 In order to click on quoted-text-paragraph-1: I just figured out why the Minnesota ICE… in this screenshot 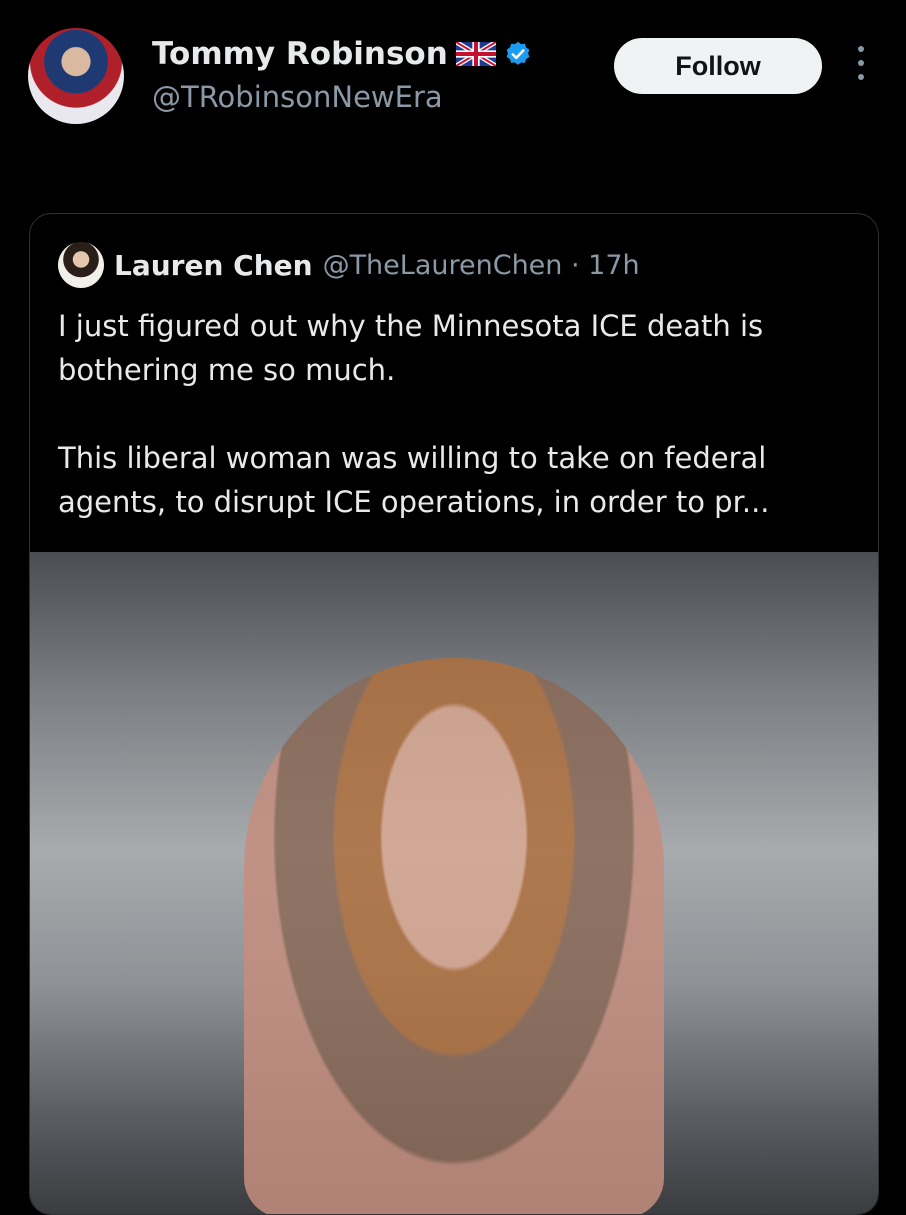, I will do `click(411, 348)`.